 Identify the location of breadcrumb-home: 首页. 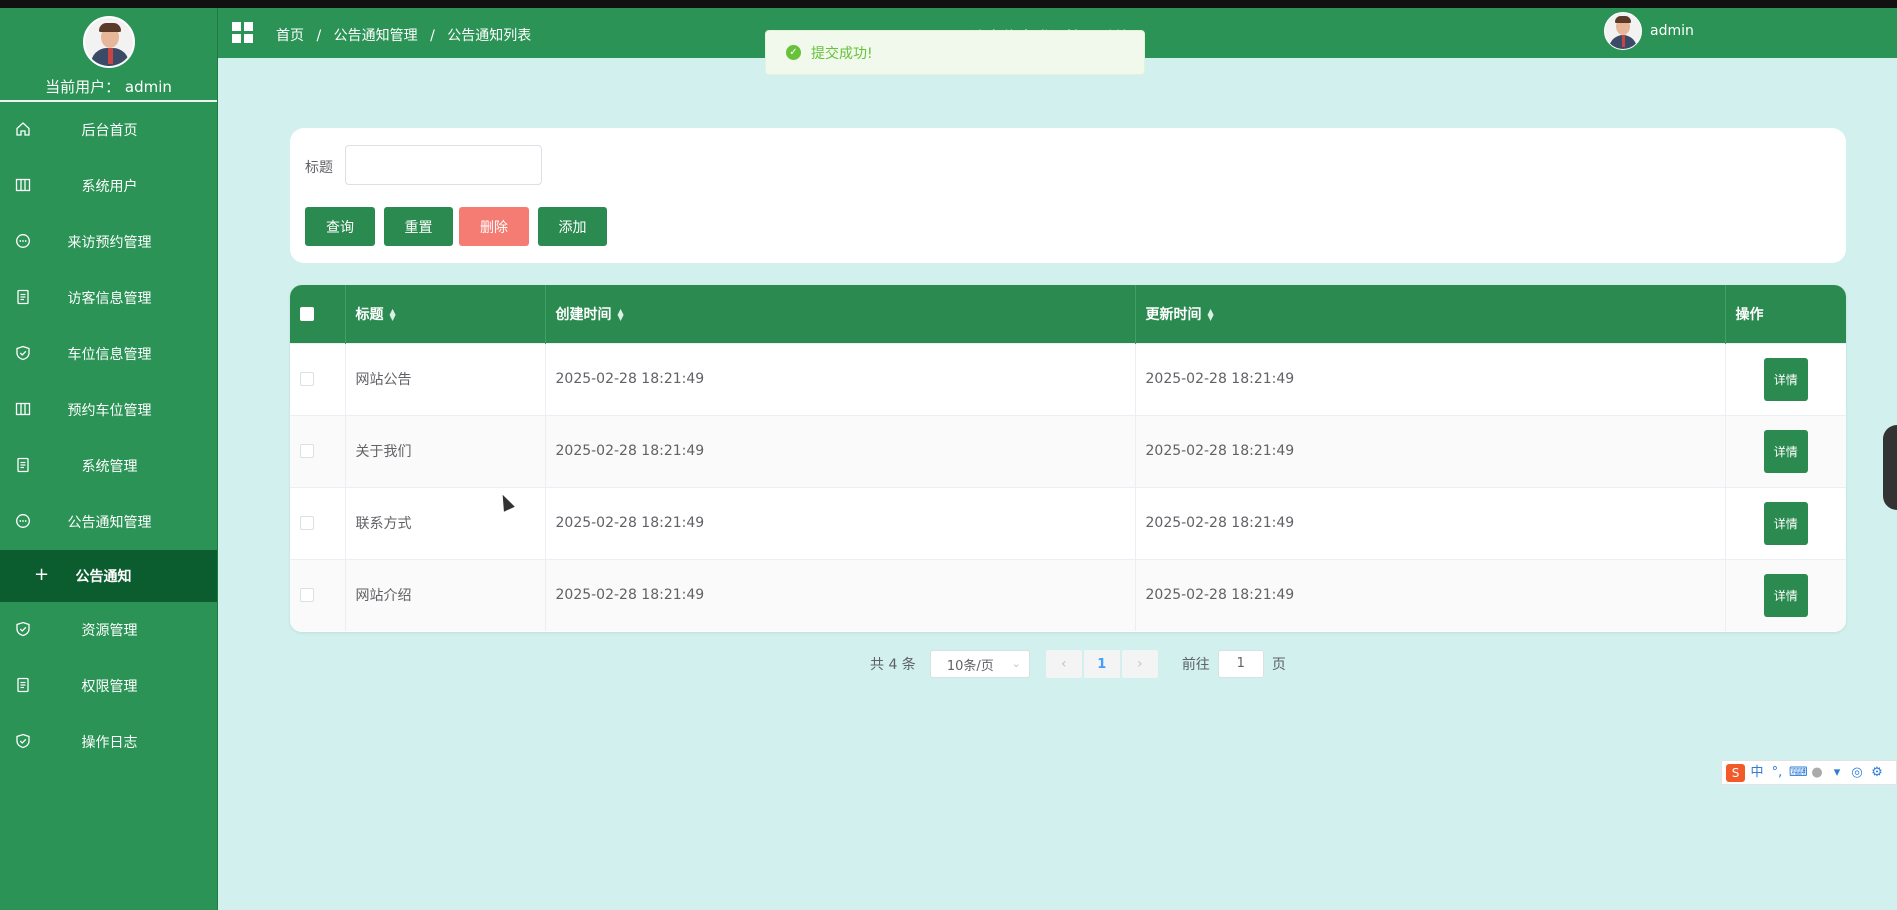
(290, 36).